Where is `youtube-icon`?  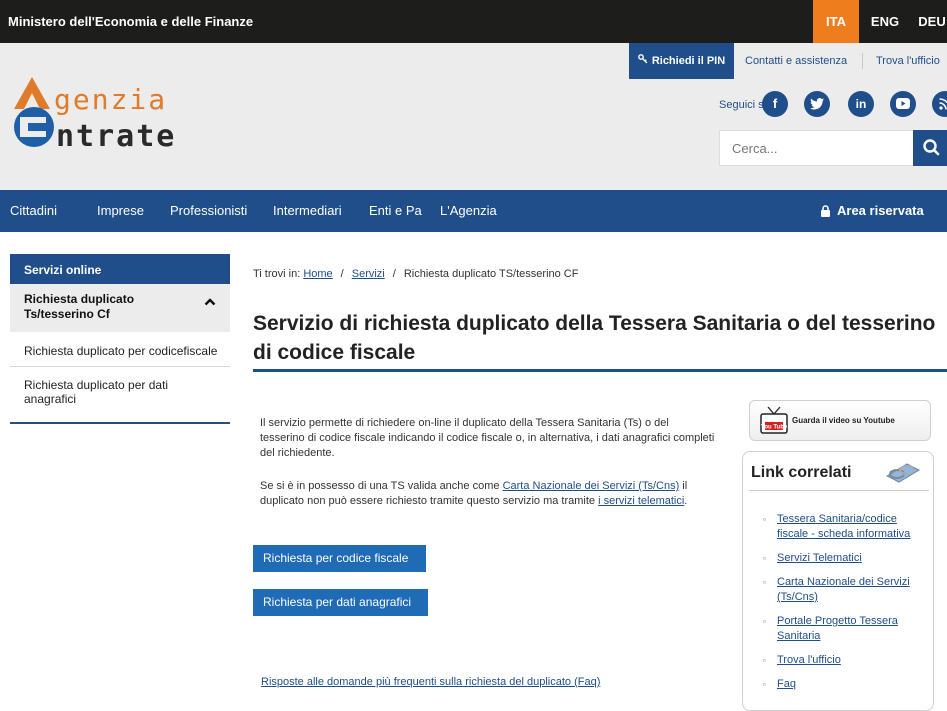
youtube-icon is located at coordinates (903, 104).